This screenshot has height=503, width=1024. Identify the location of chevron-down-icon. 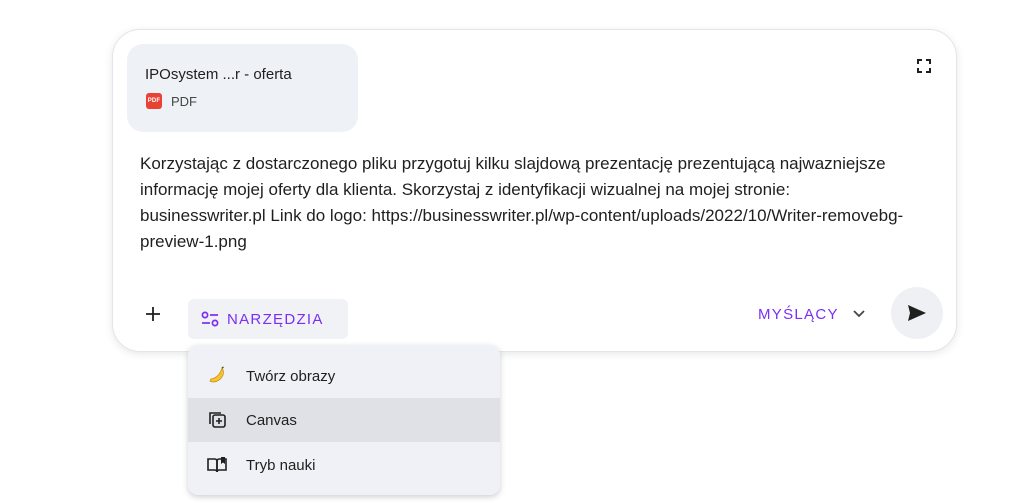
(860, 314).